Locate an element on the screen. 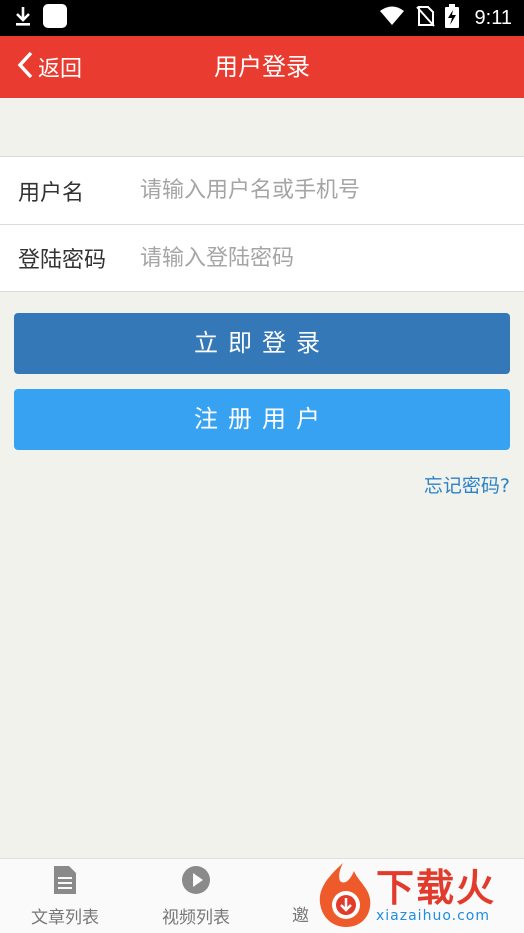 This screenshot has width=524, height=933. play-circle-icon is located at coordinates (196, 882).